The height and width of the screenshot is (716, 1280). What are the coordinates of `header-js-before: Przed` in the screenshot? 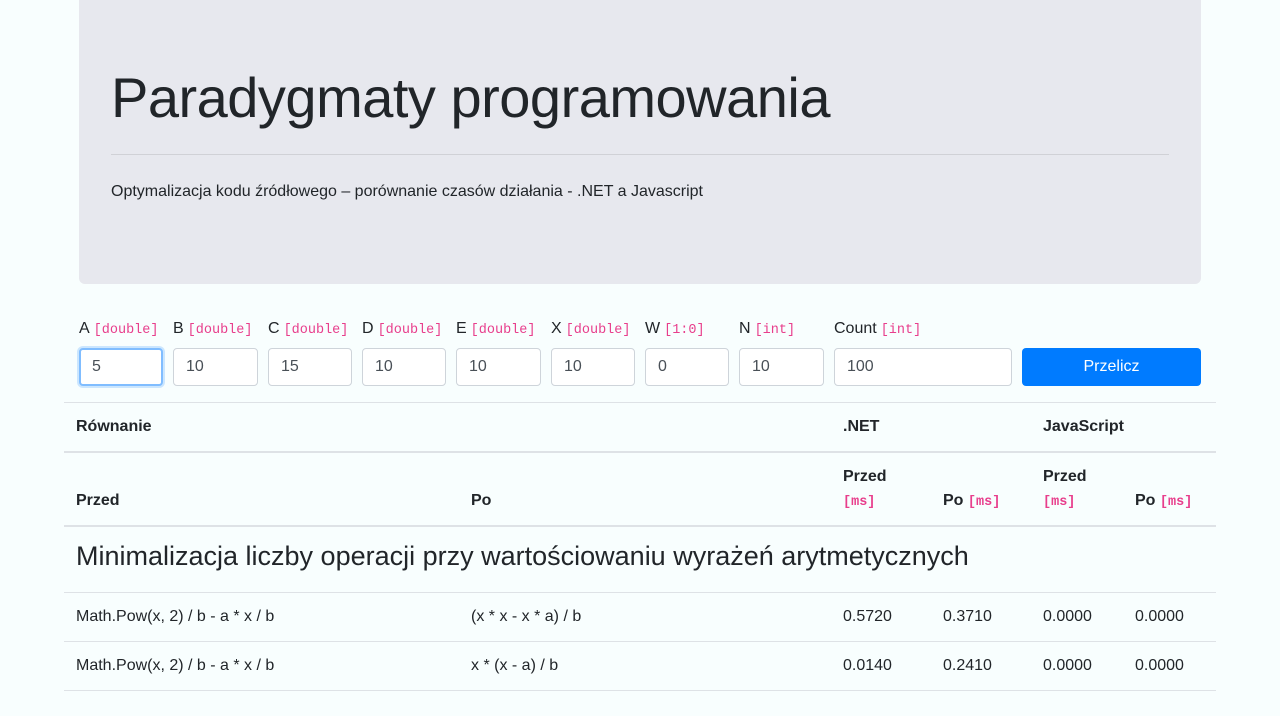 It's located at (1065, 476).